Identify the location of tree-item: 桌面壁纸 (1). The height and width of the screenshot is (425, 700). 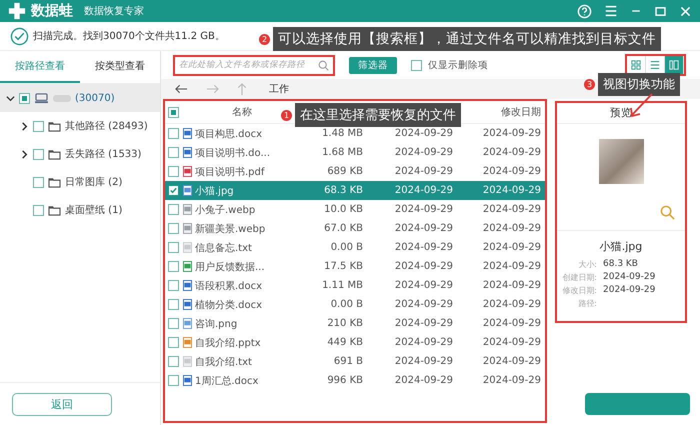
(80, 210).